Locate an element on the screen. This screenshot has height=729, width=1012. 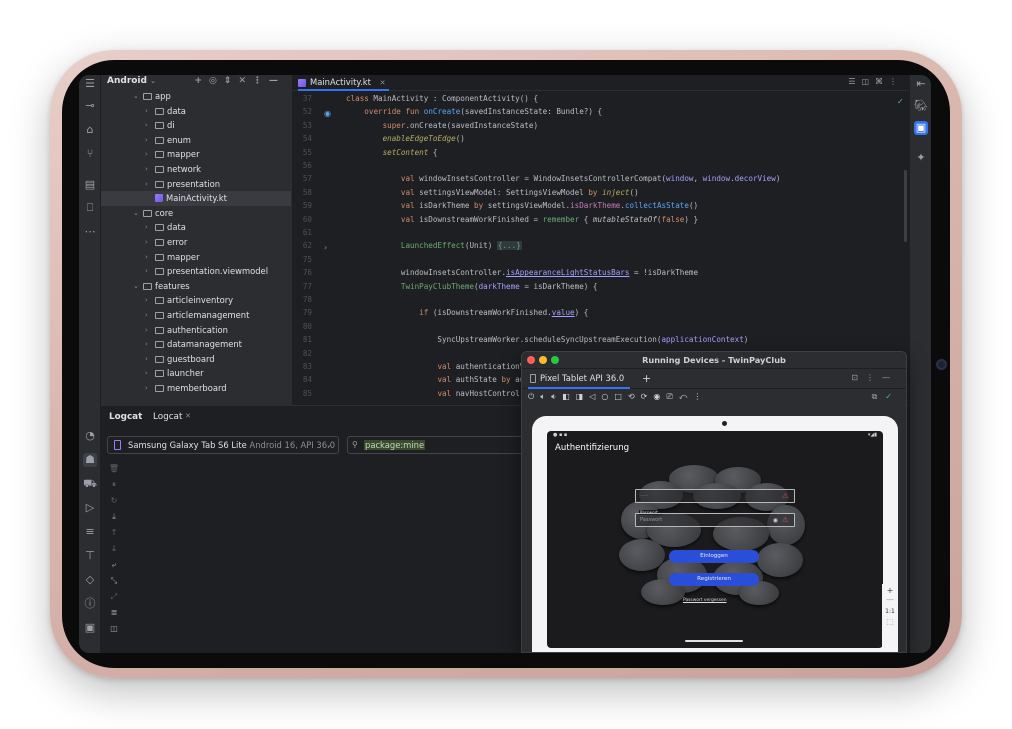
logcat-filter-input: ⚲ package:mine is located at coordinates (447, 445).